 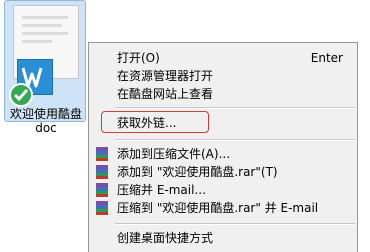 What do you see at coordinates (165, 76) in the screenshot?
I see `menu-item-label: 在资源管理器打开` at bounding box center [165, 76].